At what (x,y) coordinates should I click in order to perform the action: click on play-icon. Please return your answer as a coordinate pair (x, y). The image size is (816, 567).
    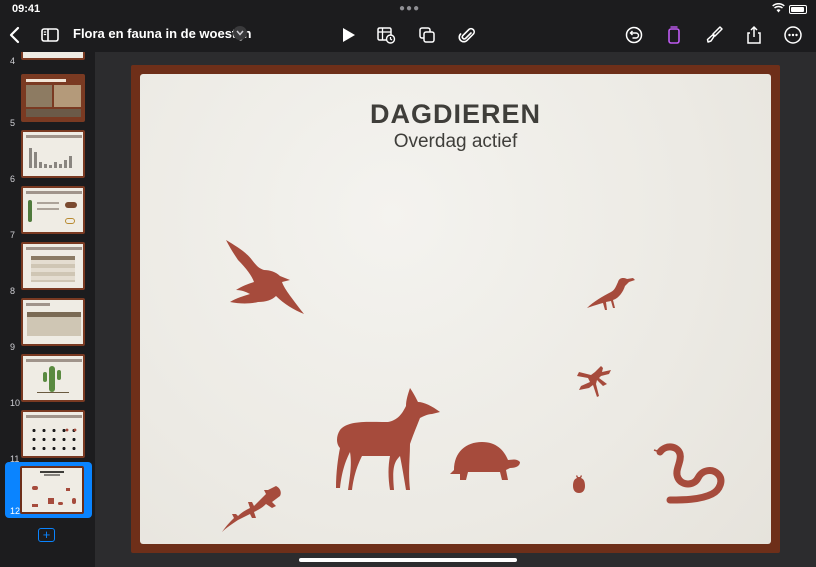
    Looking at the image, I should click on (349, 35).